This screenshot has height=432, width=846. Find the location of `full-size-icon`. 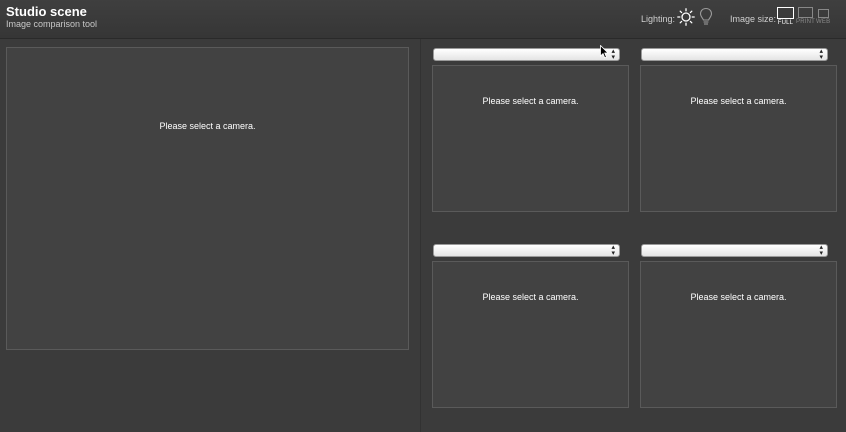

full-size-icon is located at coordinates (785, 13).